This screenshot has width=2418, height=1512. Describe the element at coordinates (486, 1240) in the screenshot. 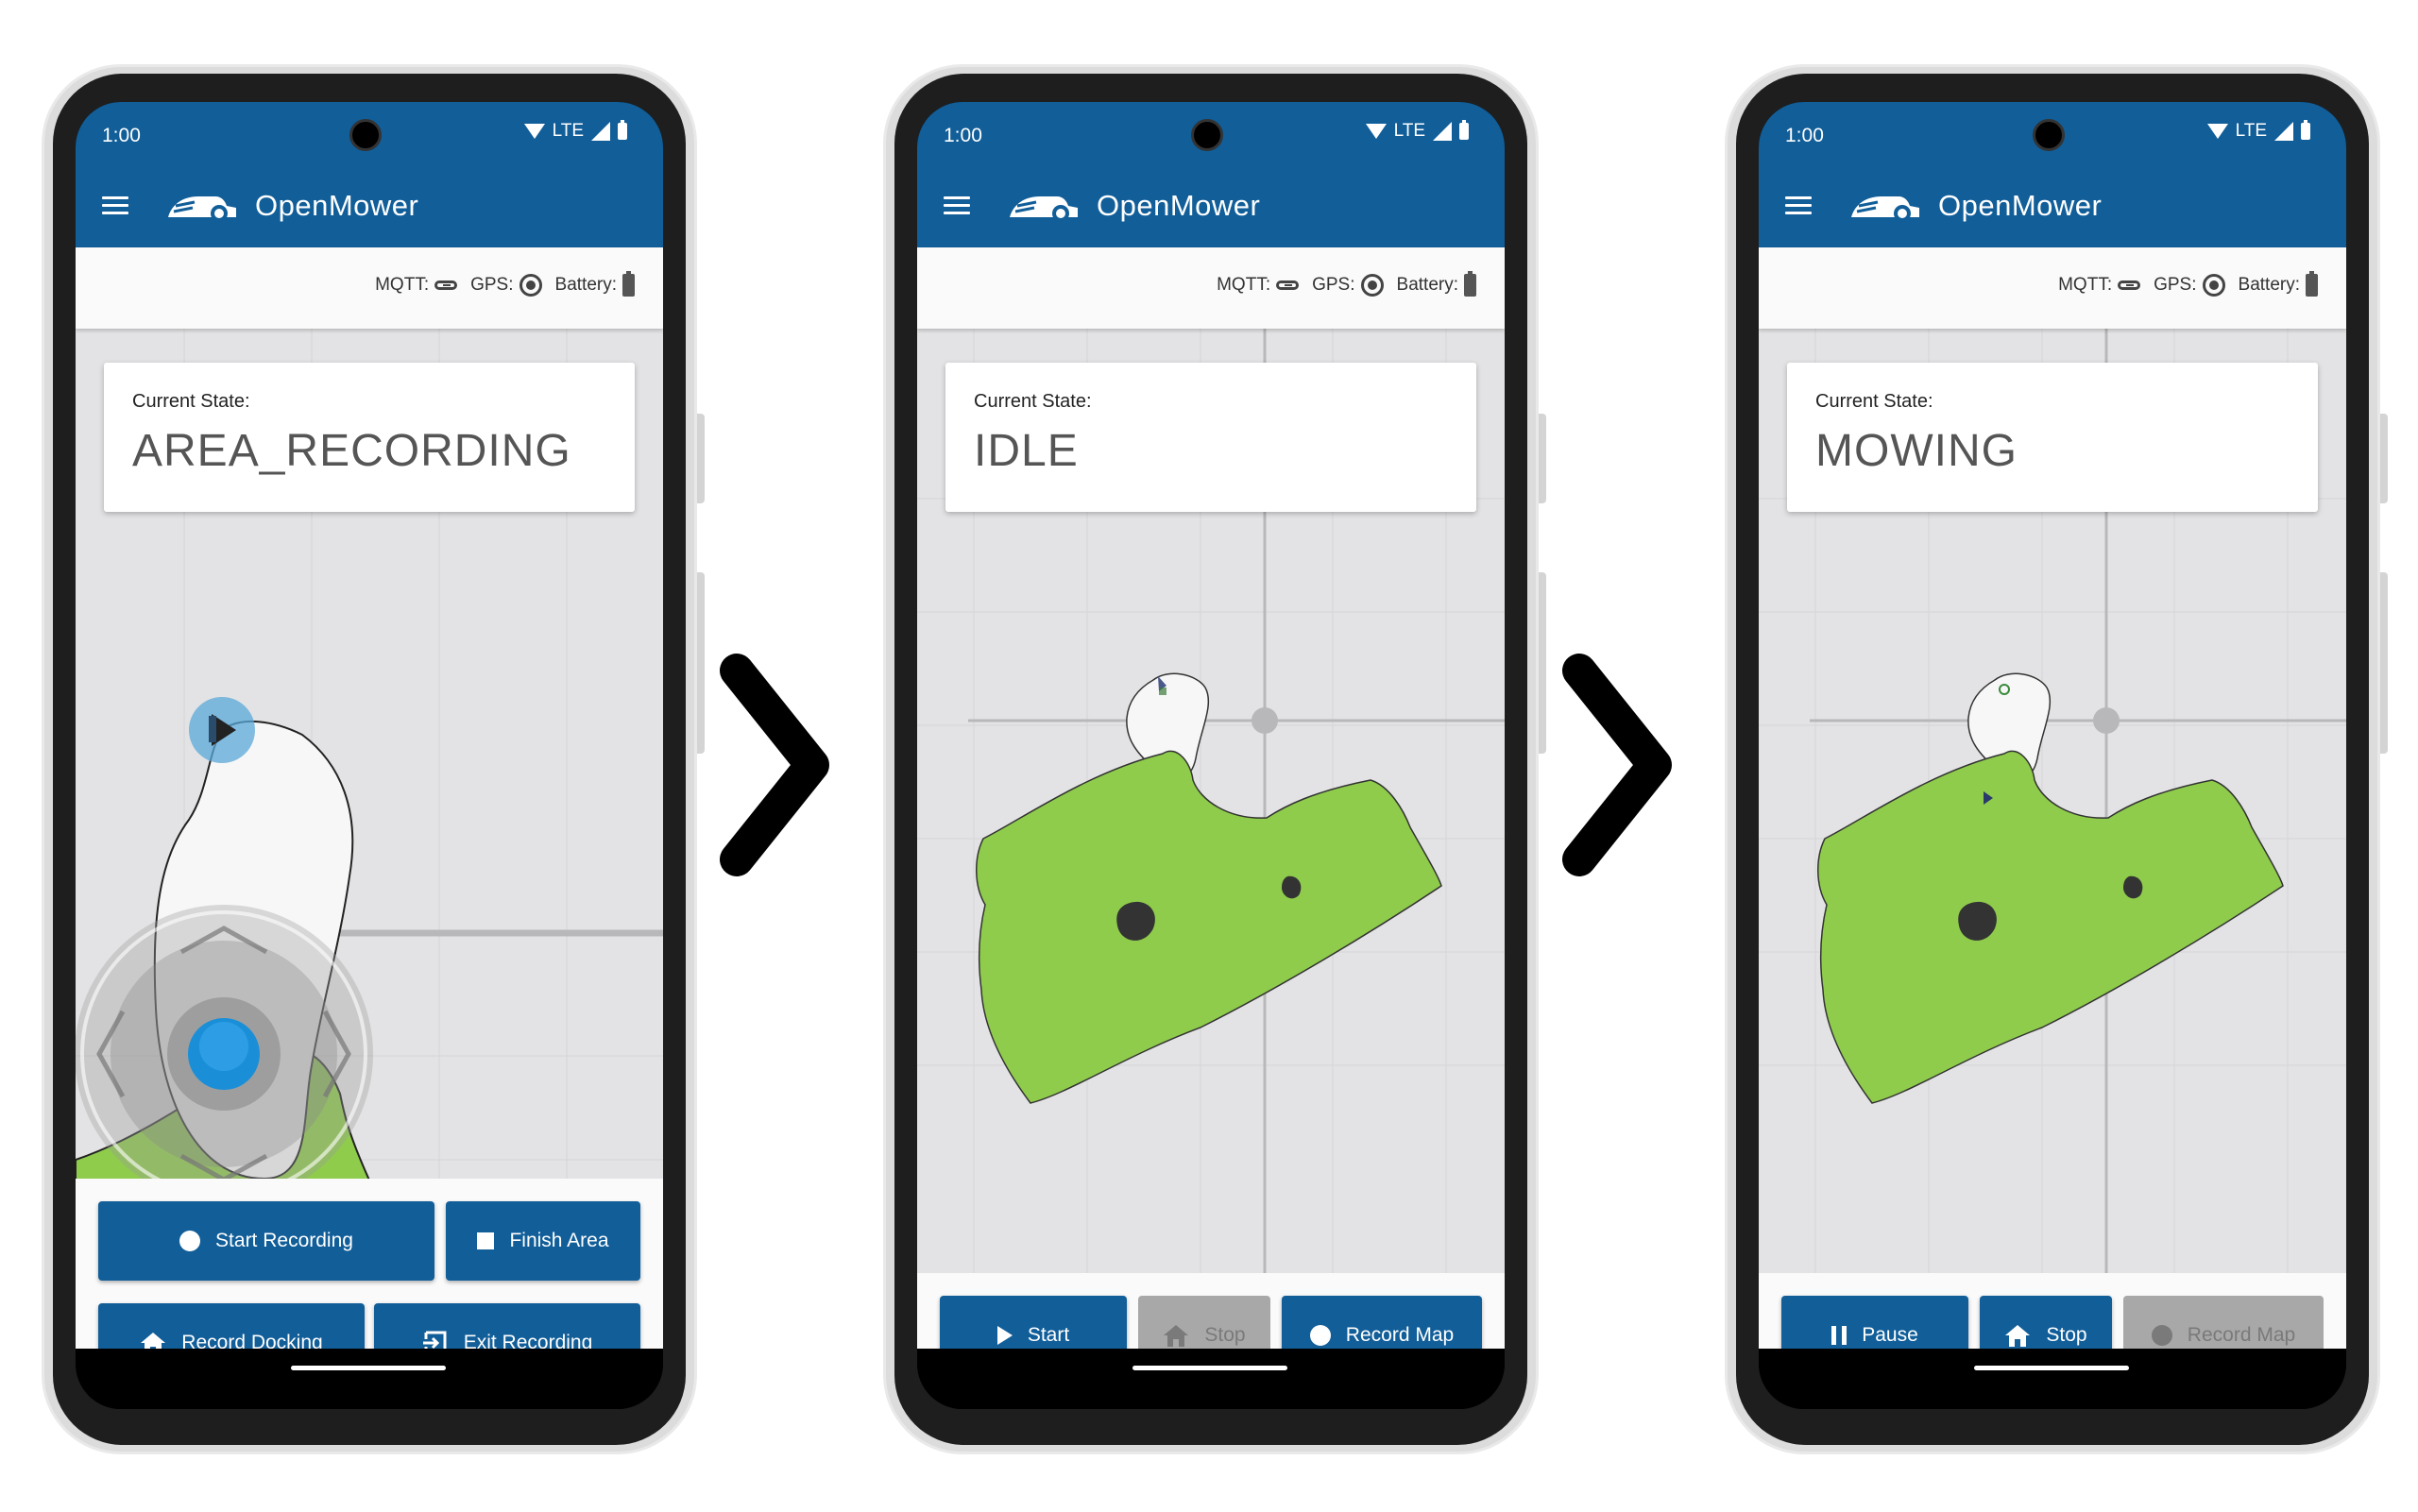

I see `stop-square-icon` at that location.